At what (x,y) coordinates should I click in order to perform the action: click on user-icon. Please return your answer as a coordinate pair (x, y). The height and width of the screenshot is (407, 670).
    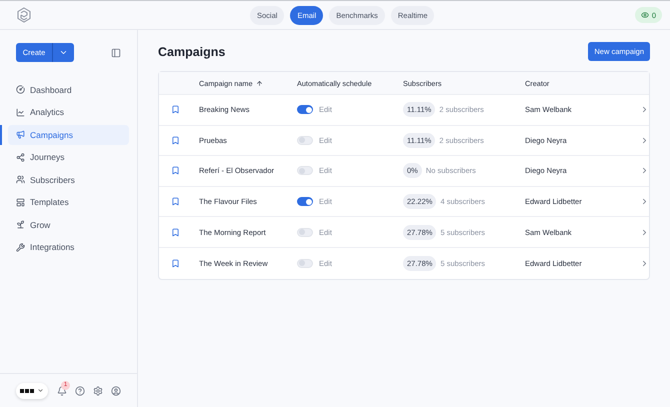
    Looking at the image, I should click on (116, 391).